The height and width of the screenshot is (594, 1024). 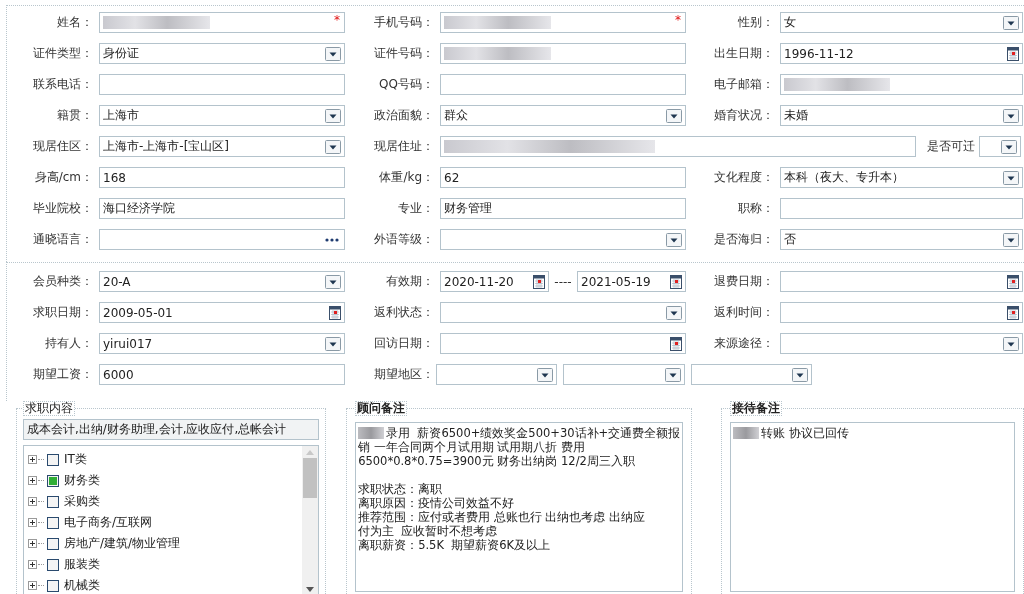 What do you see at coordinates (332, 239) in the screenshot?
I see `ellipsis-icon` at bounding box center [332, 239].